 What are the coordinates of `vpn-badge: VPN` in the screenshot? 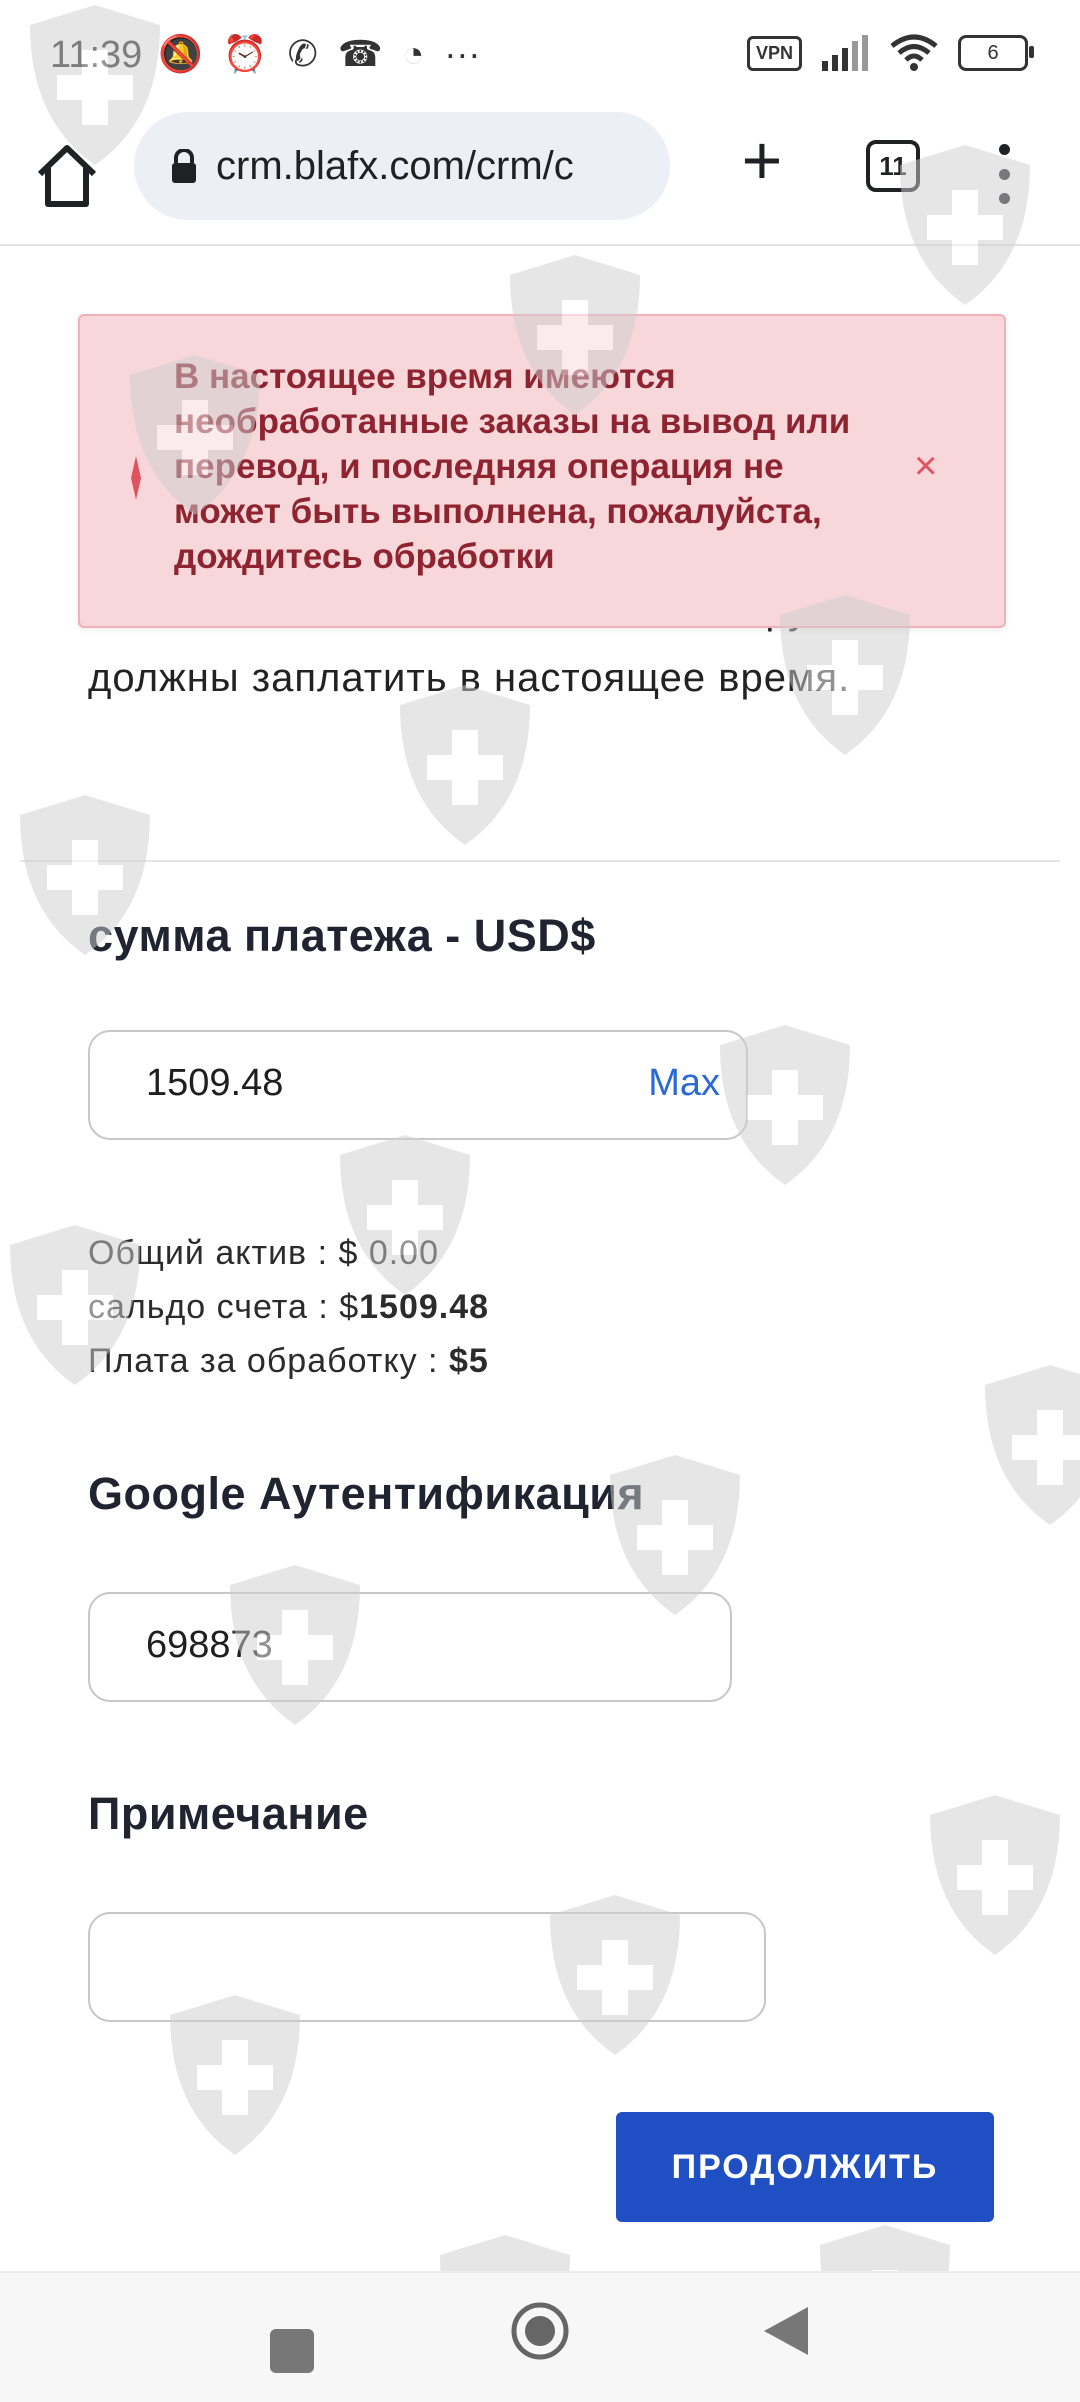 It's located at (774, 53).